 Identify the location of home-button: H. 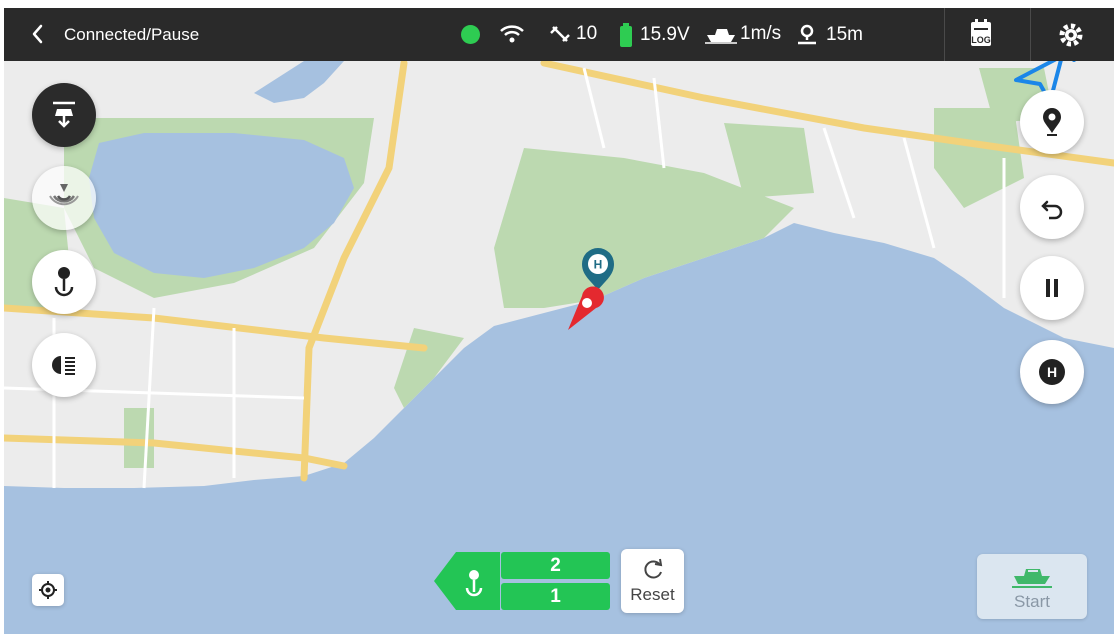
(1052, 372).